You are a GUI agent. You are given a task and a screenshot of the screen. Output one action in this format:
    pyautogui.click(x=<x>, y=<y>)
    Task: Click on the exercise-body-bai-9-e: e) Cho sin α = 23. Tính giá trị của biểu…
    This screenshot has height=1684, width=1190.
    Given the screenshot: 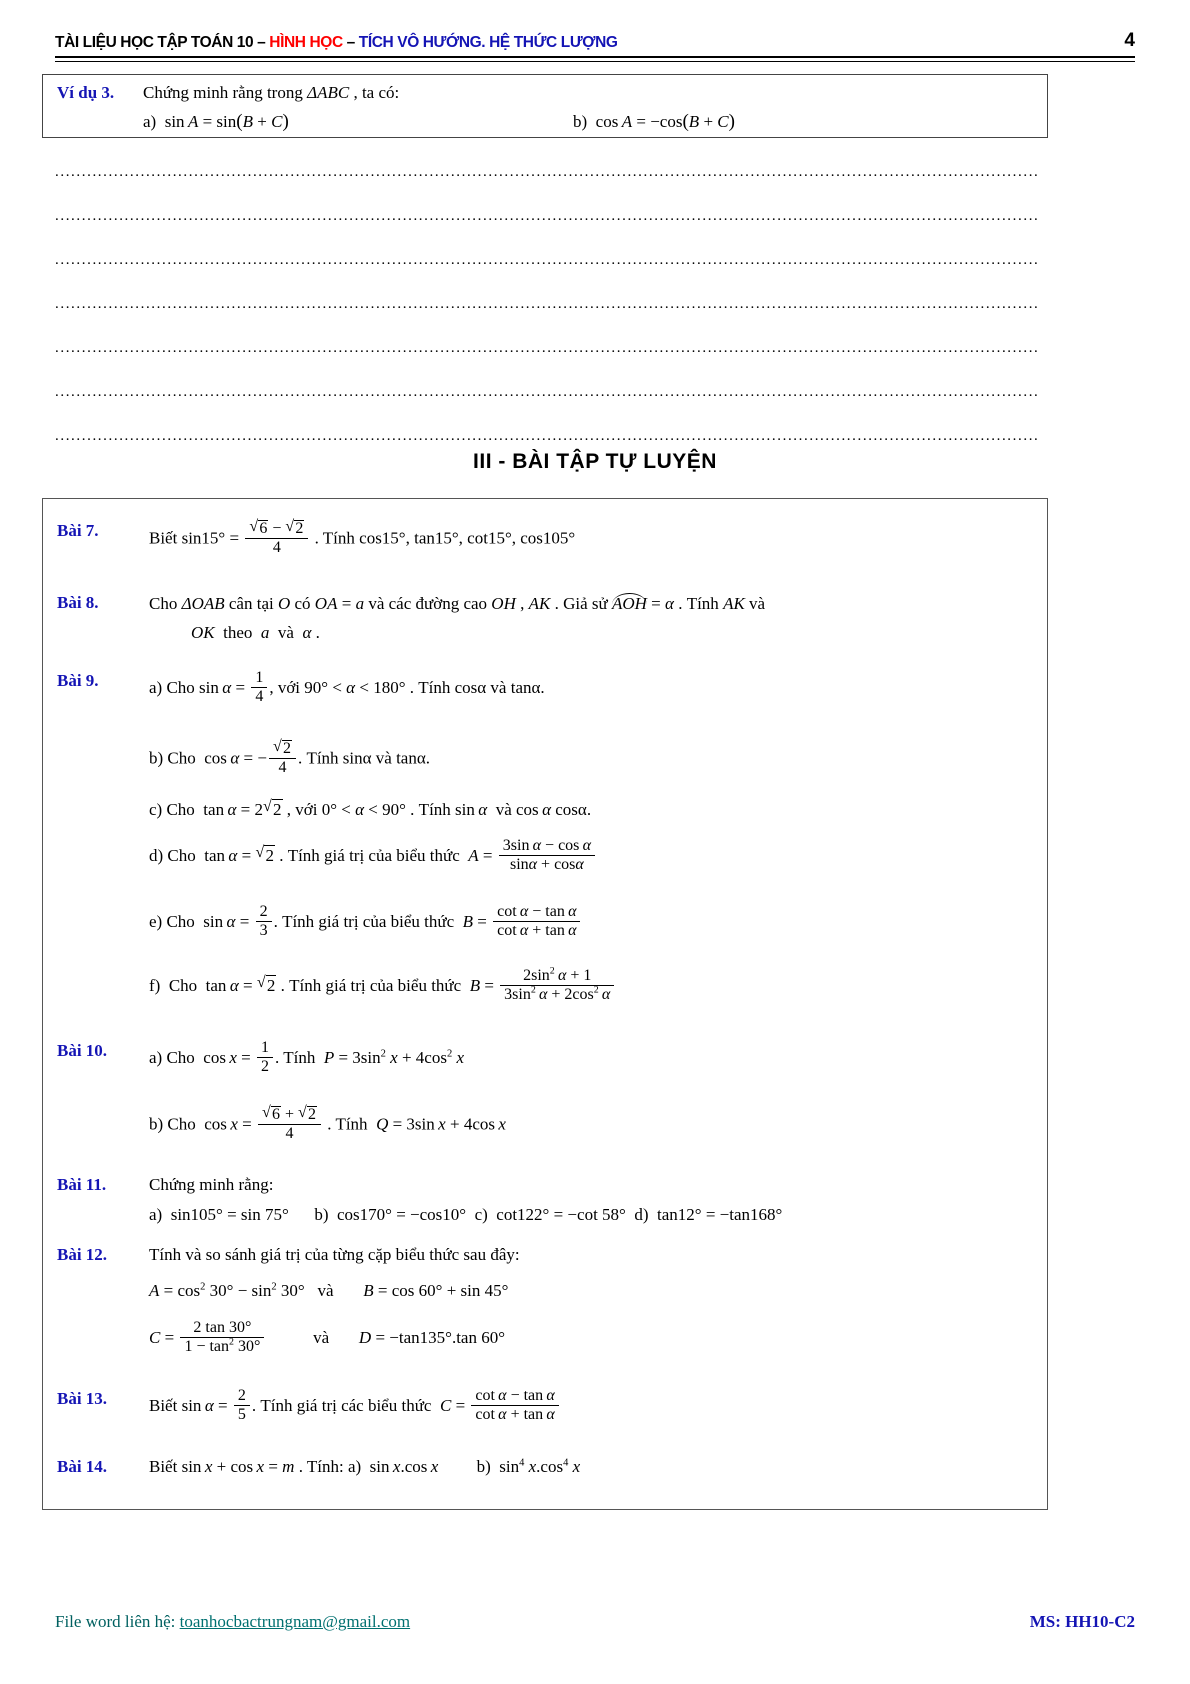 What is the action you would take?
    pyautogui.click(x=365, y=922)
    